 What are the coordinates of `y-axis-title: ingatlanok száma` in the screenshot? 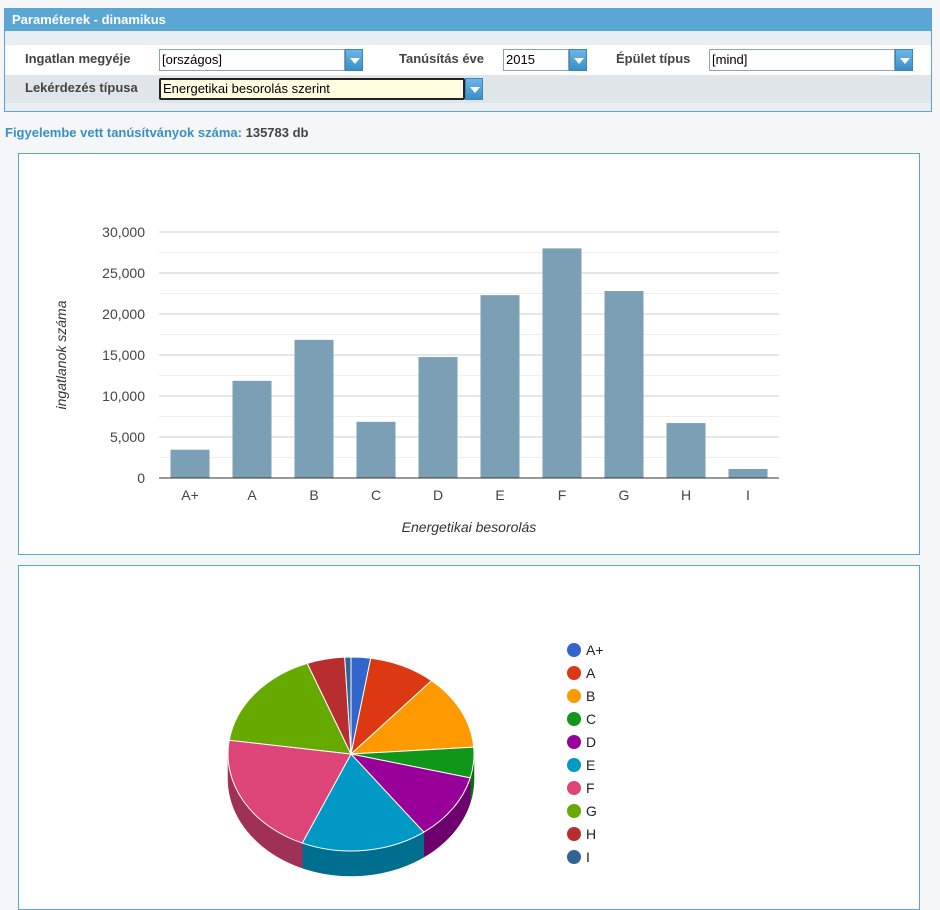 It's located at (61, 354).